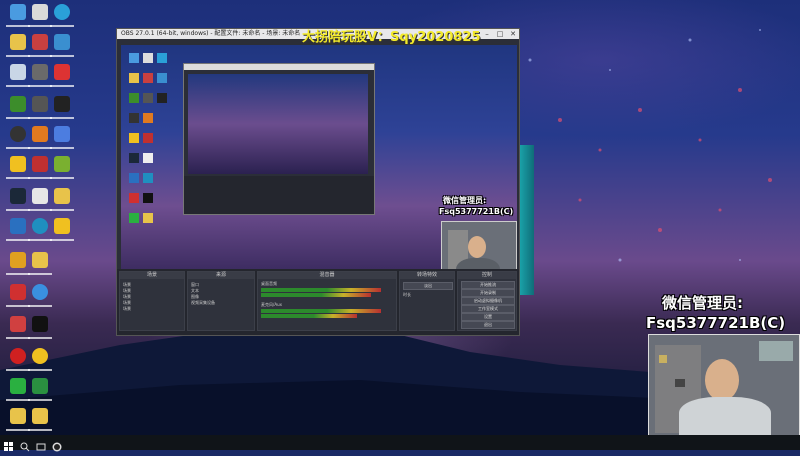  What do you see at coordinates (488, 309) in the screenshot?
I see `studio-mode-button: 工作室模式` at bounding box center [488, 309].